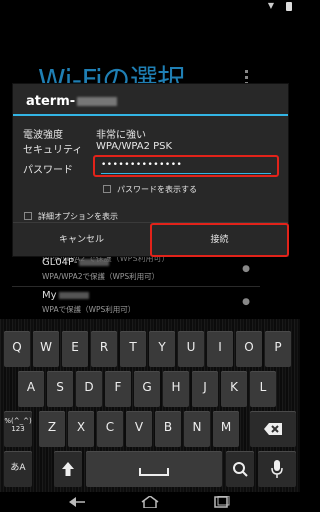 The height and width of the screenshot is (512, 320). Describe the element at coordinates (278, 349) in the screenshot. I see `key-p: P` at that location.